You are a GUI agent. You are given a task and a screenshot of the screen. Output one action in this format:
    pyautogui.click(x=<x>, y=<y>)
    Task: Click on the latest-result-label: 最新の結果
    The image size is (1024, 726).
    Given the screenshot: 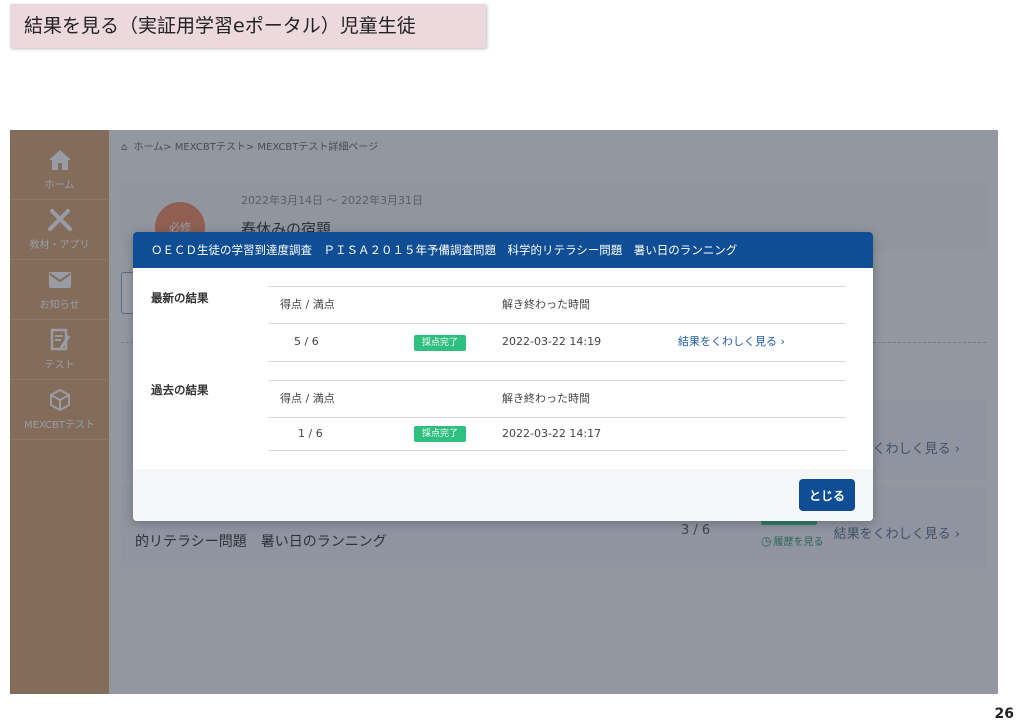 What is the action you would take?
    pyautogui.click(x=180, y=298)
    